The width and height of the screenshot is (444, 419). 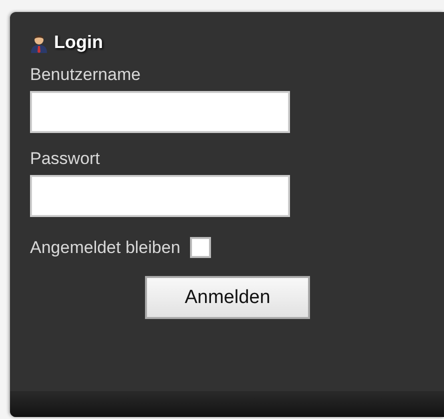 What do you see at coordinates (78, 42) in the screenshot?
I see `panel-title: Login` at bounding box center [78, 42].